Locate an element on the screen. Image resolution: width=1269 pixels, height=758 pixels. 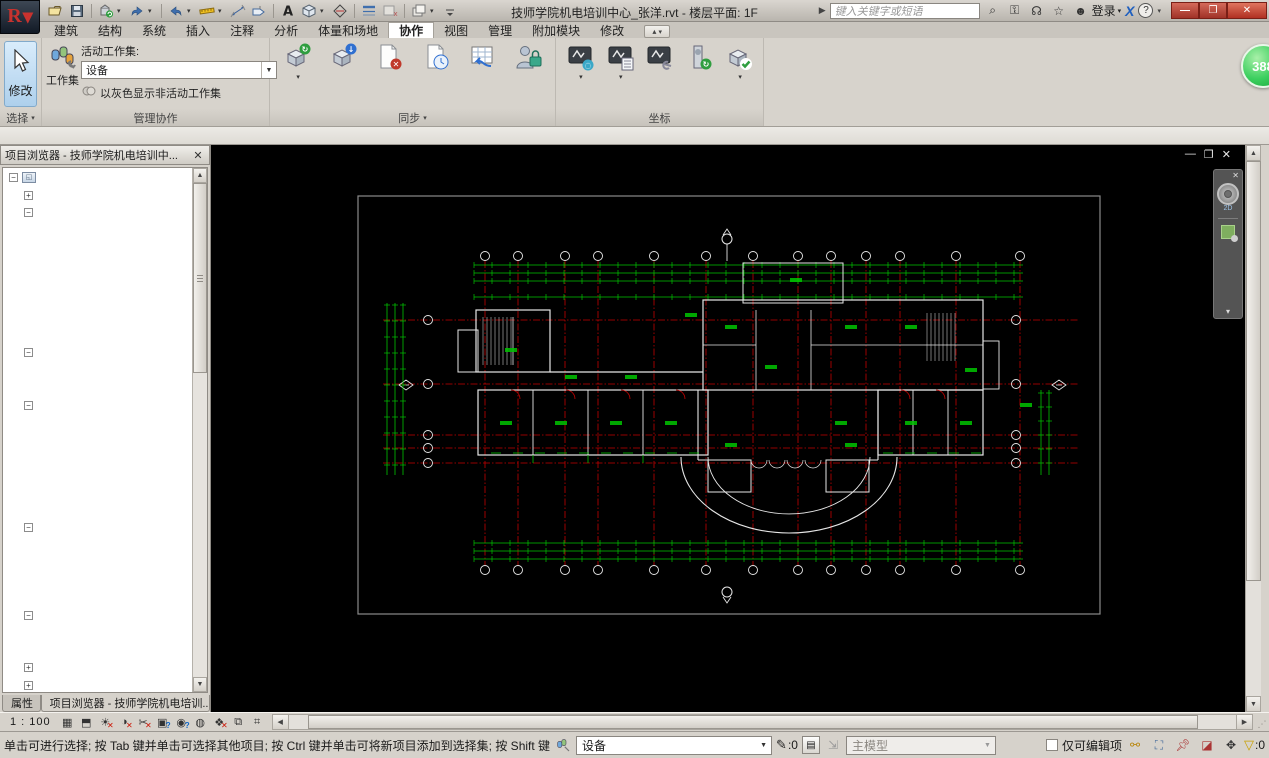
active-workset-select: 设备 ▼ is located at coordinates (179, 70).